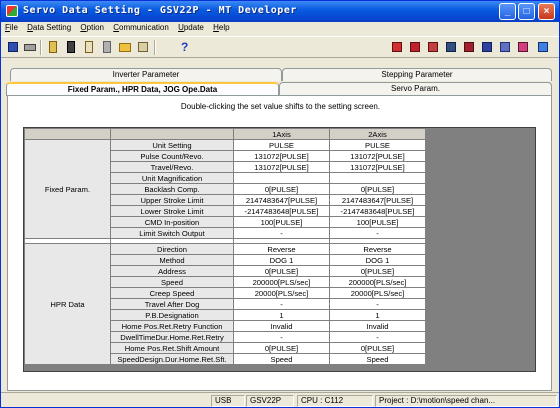 Image resolution: width=560 pixels, height=408 pixels. What do you see at coordinates (125, 47) in the screenshot?
I see `folder-icon` at bounding box center [125, 47].